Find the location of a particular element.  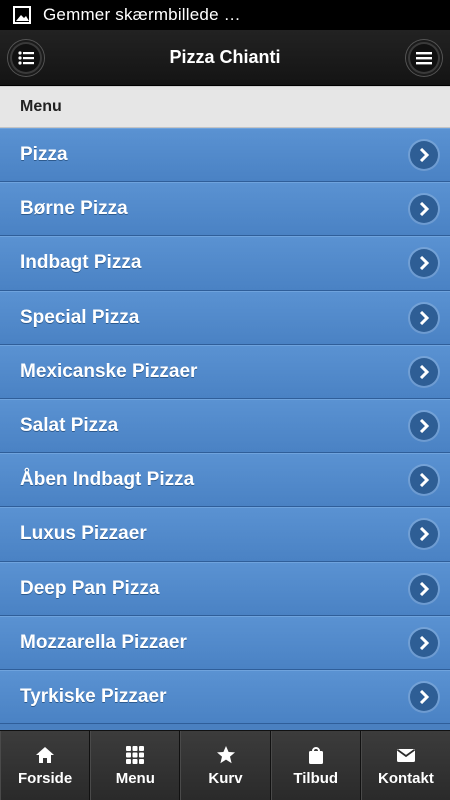

menu-item-label: Mozzarella Pizzaer is located at coordinates (103, 642).